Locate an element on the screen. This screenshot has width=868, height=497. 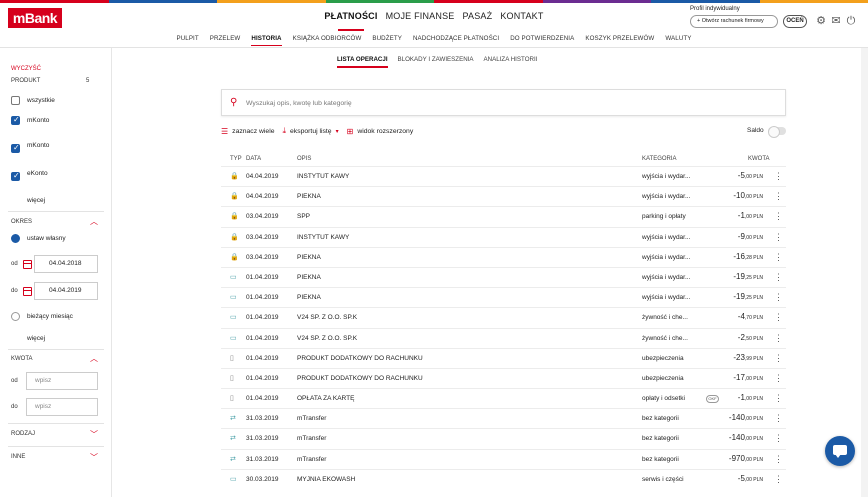
col-amount: KWOTA is located at coordinates (759, 159).